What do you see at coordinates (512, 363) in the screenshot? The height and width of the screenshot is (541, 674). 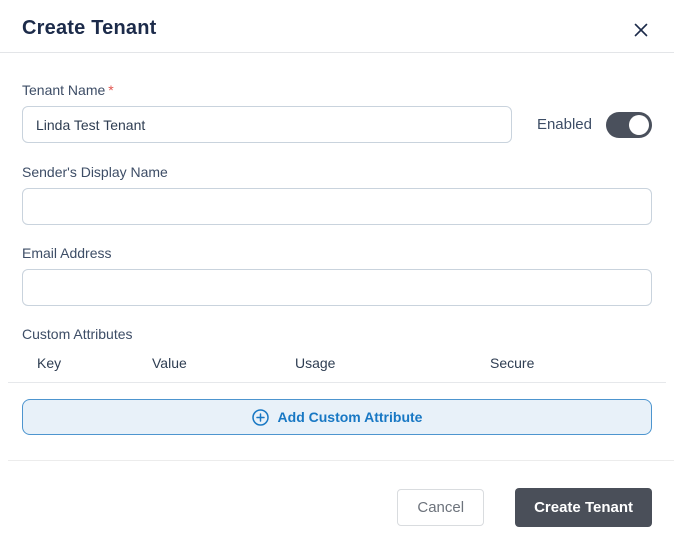 I see `column-header-secure: Secure` at bounding box center [512, 363].